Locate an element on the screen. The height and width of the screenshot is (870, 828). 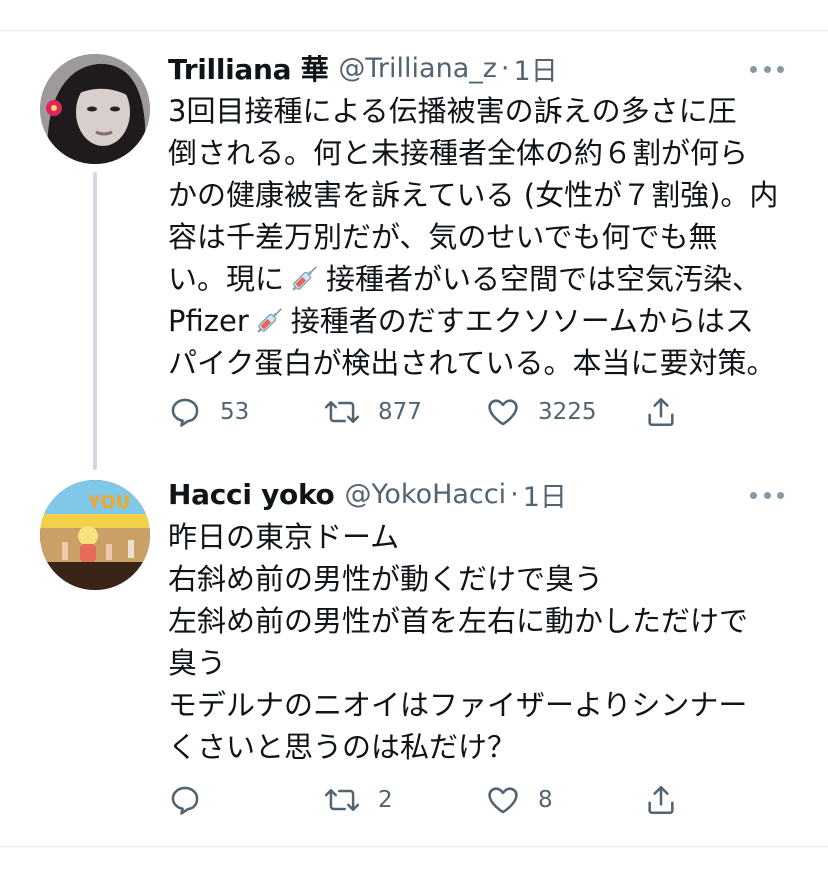
reply-button is located at coordinates (185, 800).